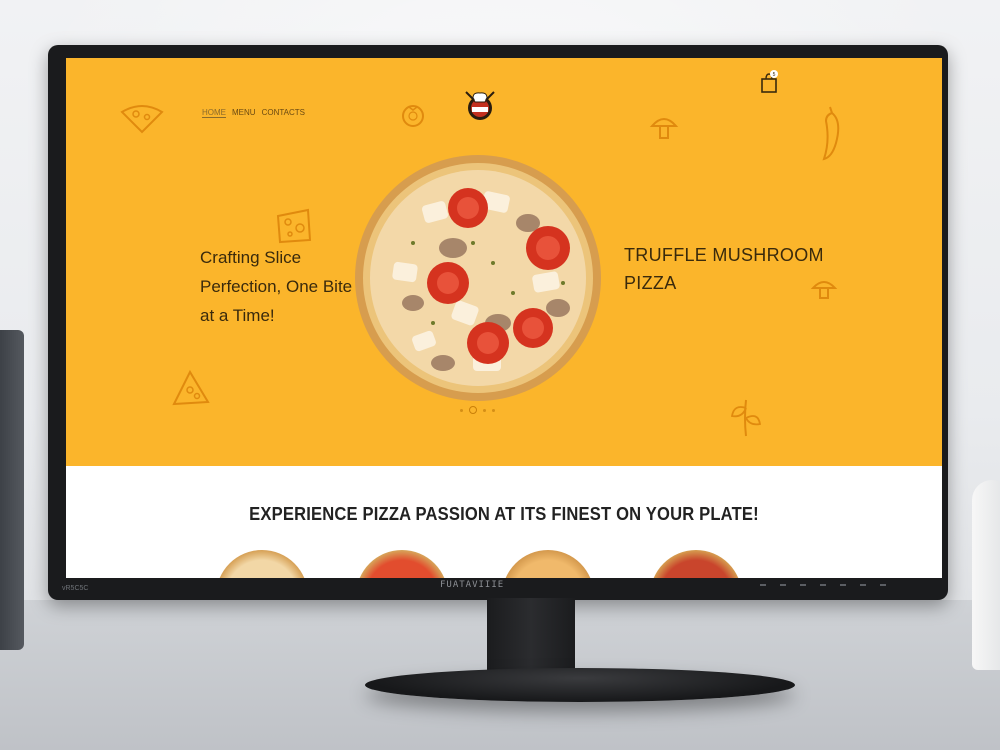 The image size is (1000, 750). I want to click on monitor-stand-neck, so click(531, 637).